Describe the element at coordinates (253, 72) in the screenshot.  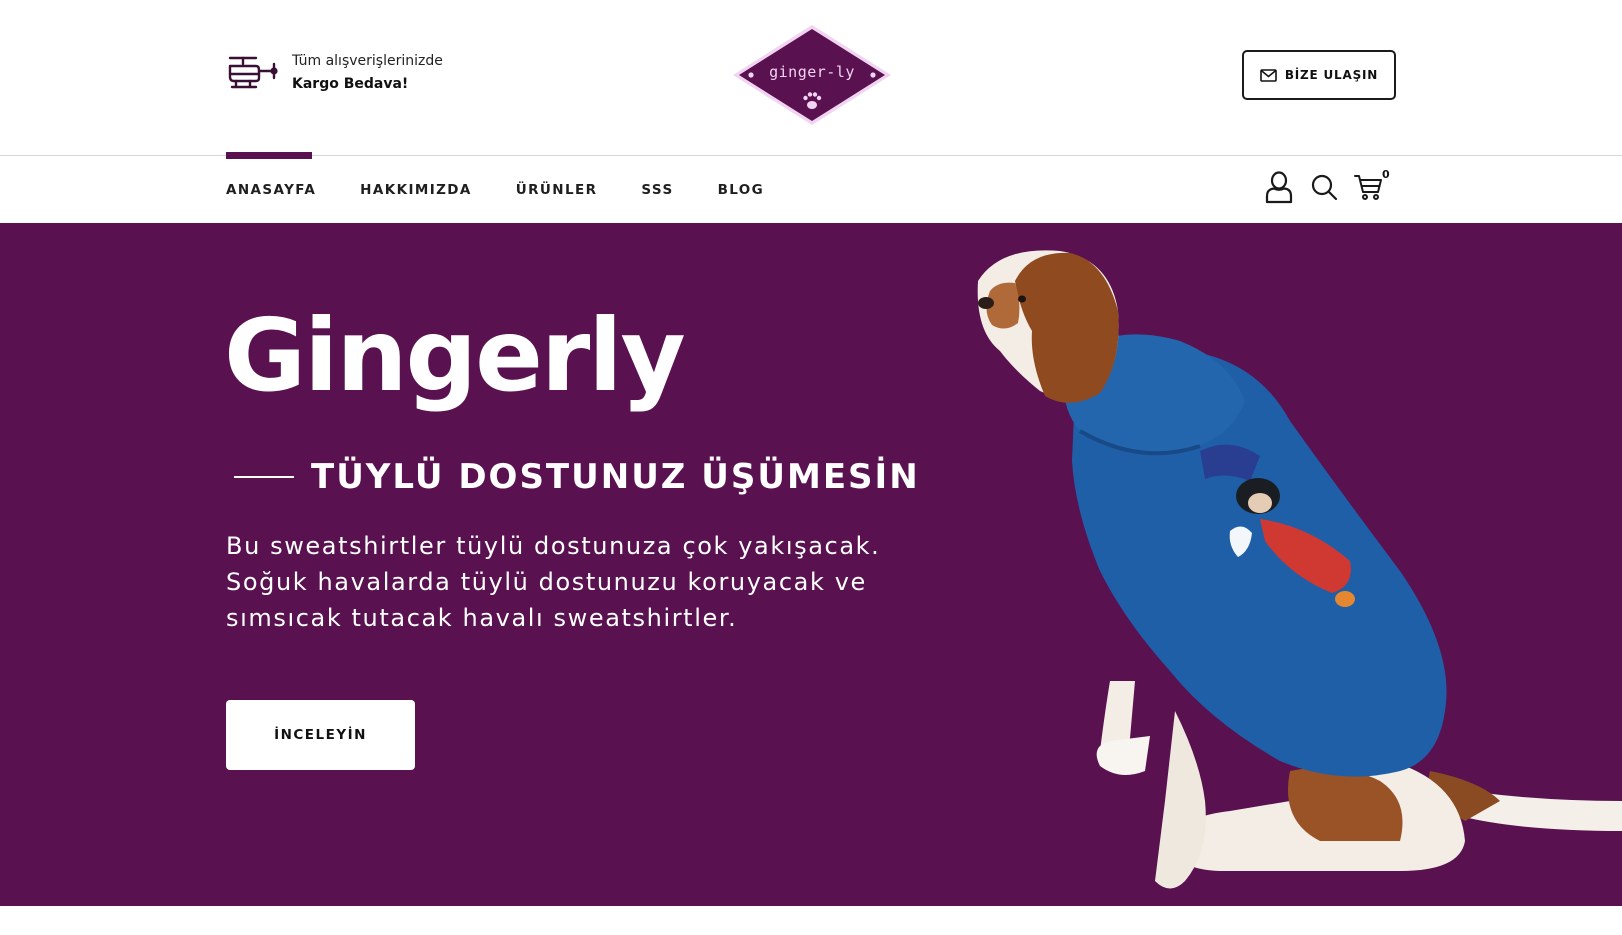
I see `helicopter-icon` at that location.